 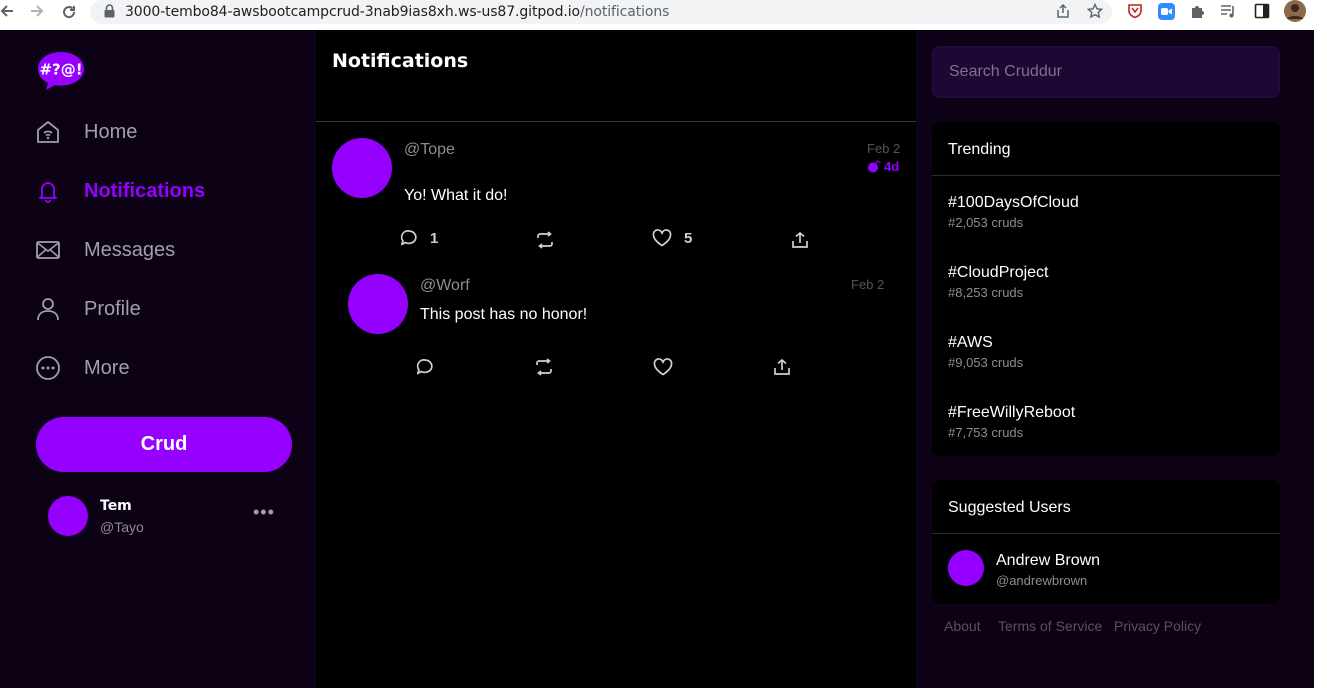 I want to click on sidebar-item-label: Home, so click(x=111, y=131).